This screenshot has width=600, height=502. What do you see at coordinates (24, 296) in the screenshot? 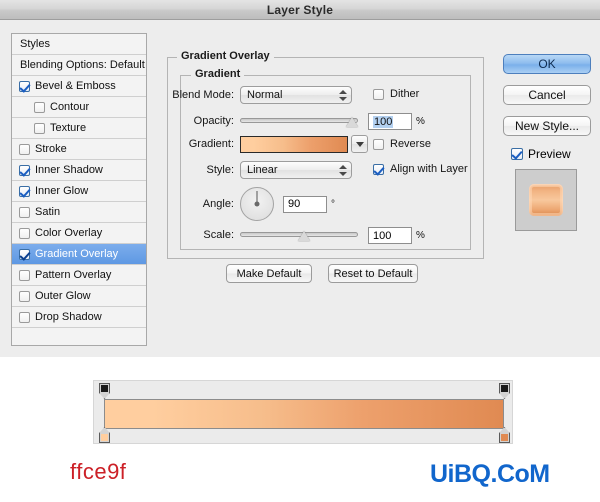
I see `checkbox-outer-glow` at bounding box center [24, 296].